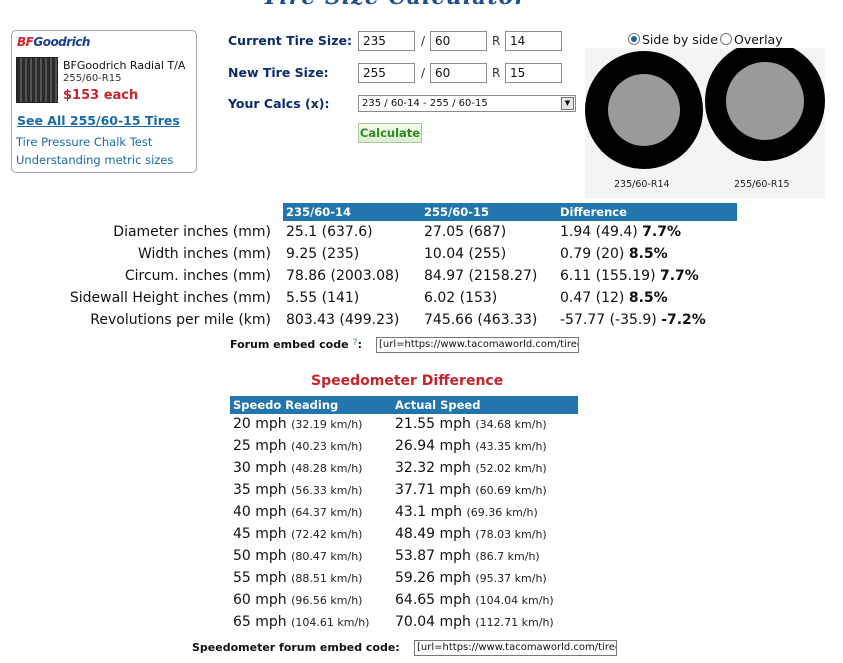 This screenshot has width=843, height=663. I want to click on col-header-new: 255/60-15, so click(456, 212).